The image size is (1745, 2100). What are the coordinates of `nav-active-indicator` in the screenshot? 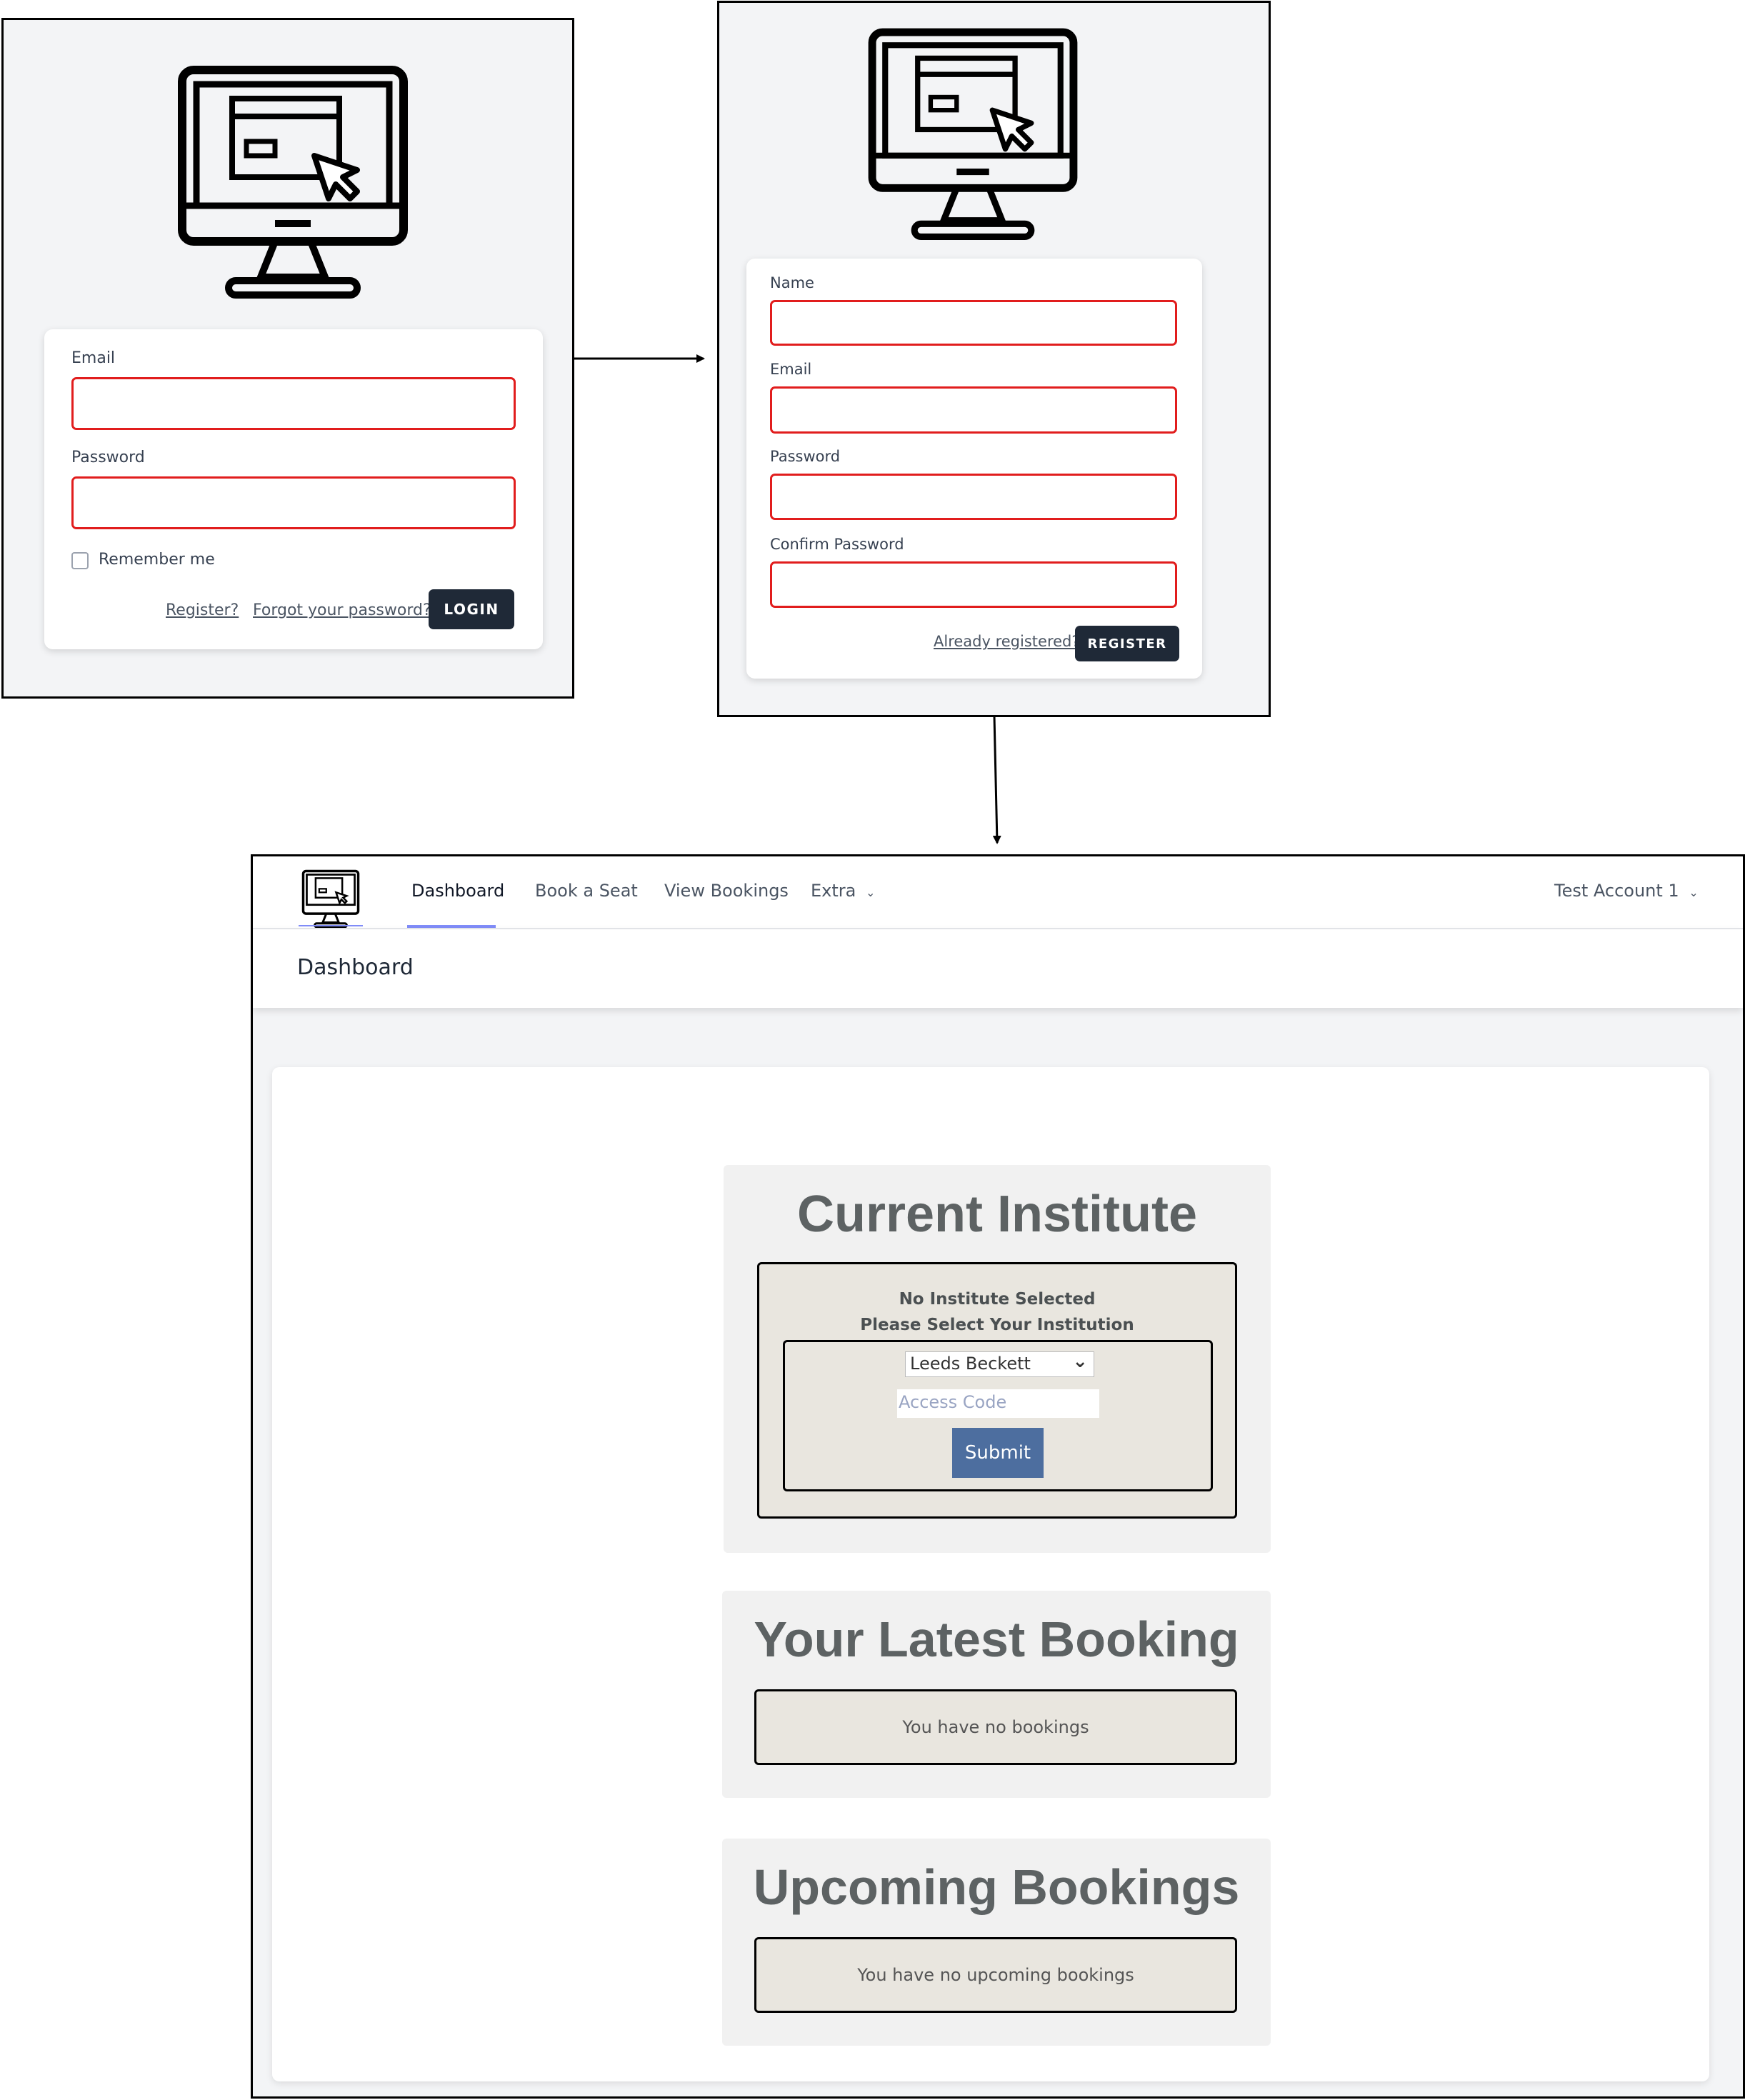 It's located at (451, 926).